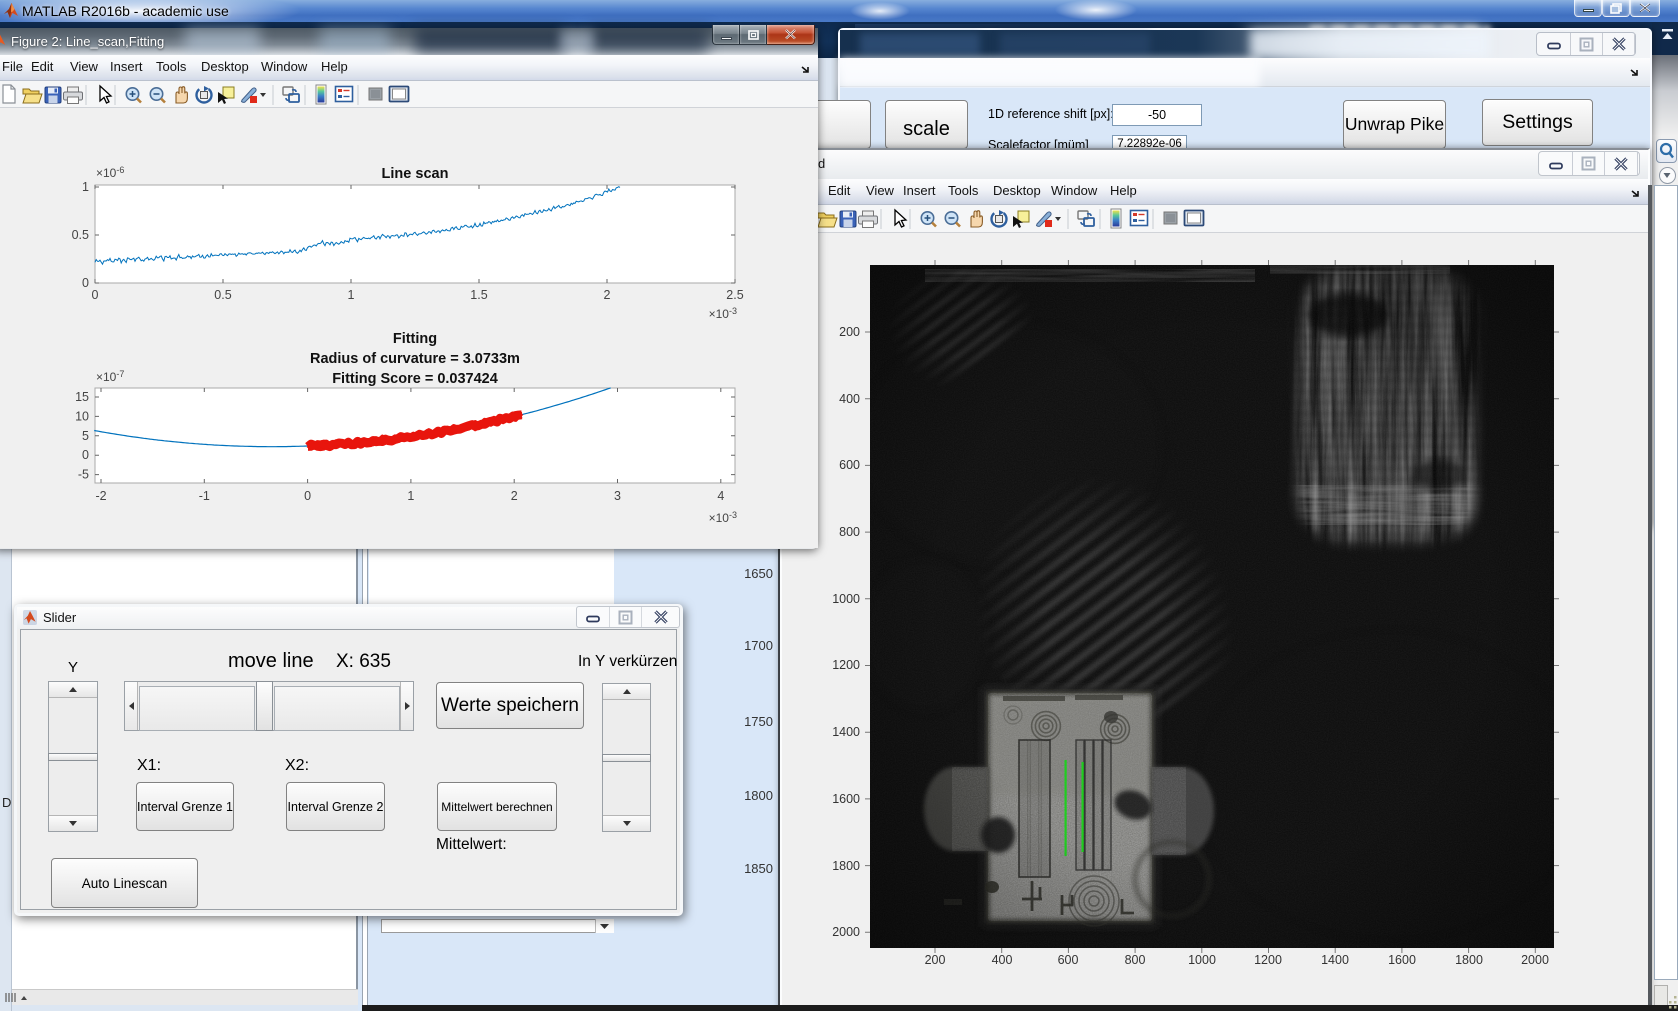 The image size is (1678, 1011). Describe the element at coordinates (415, 339) in the screenshot. I see `svg-text: Fitting` at that location.